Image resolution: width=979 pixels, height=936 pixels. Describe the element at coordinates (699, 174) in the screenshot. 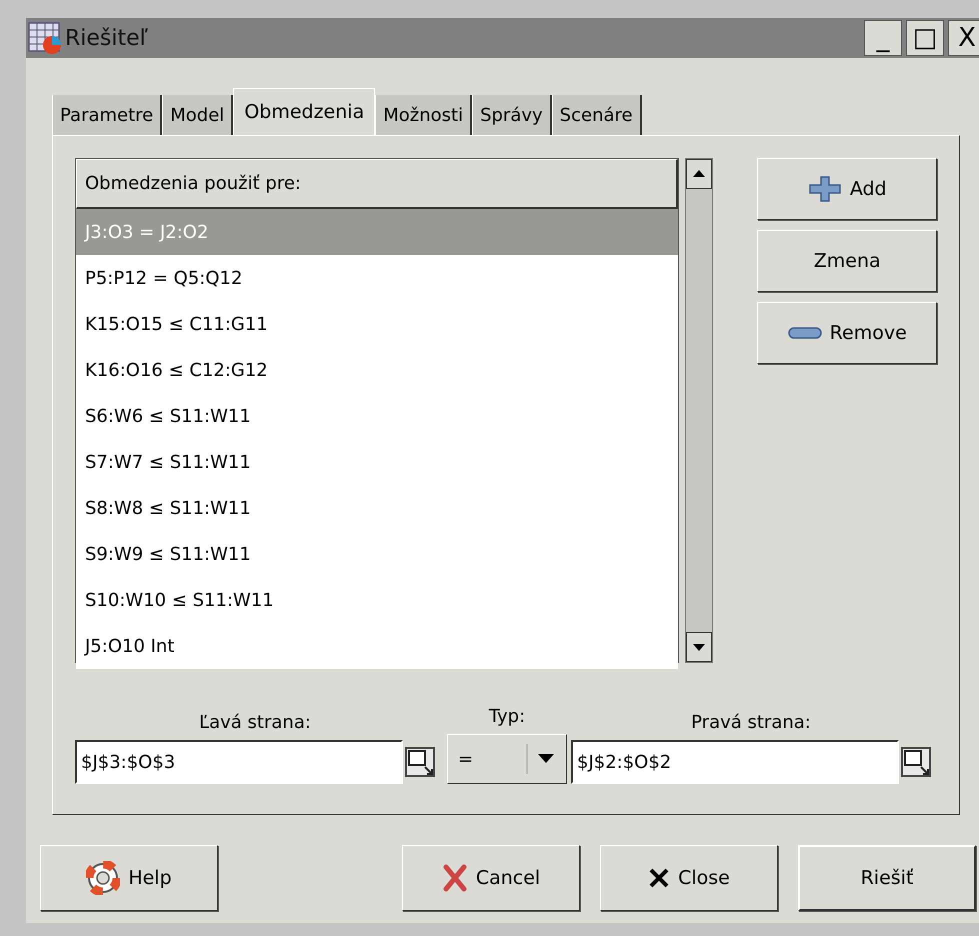

I see `scroll-up-icon` at that location.